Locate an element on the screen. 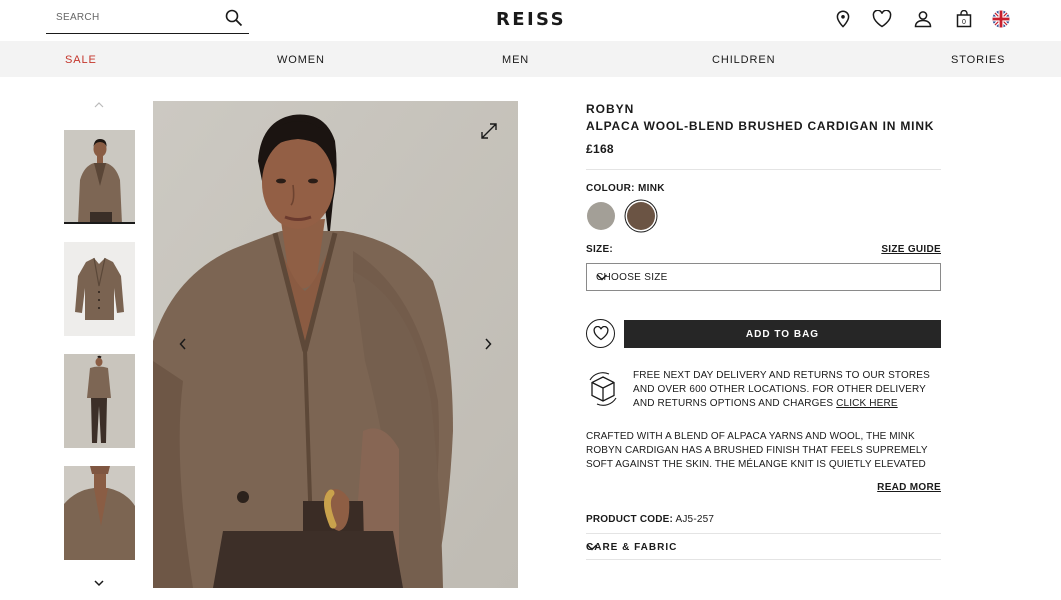 This screenshot has width=1061, height=600. account-icon is located at coordinates (923, 19).